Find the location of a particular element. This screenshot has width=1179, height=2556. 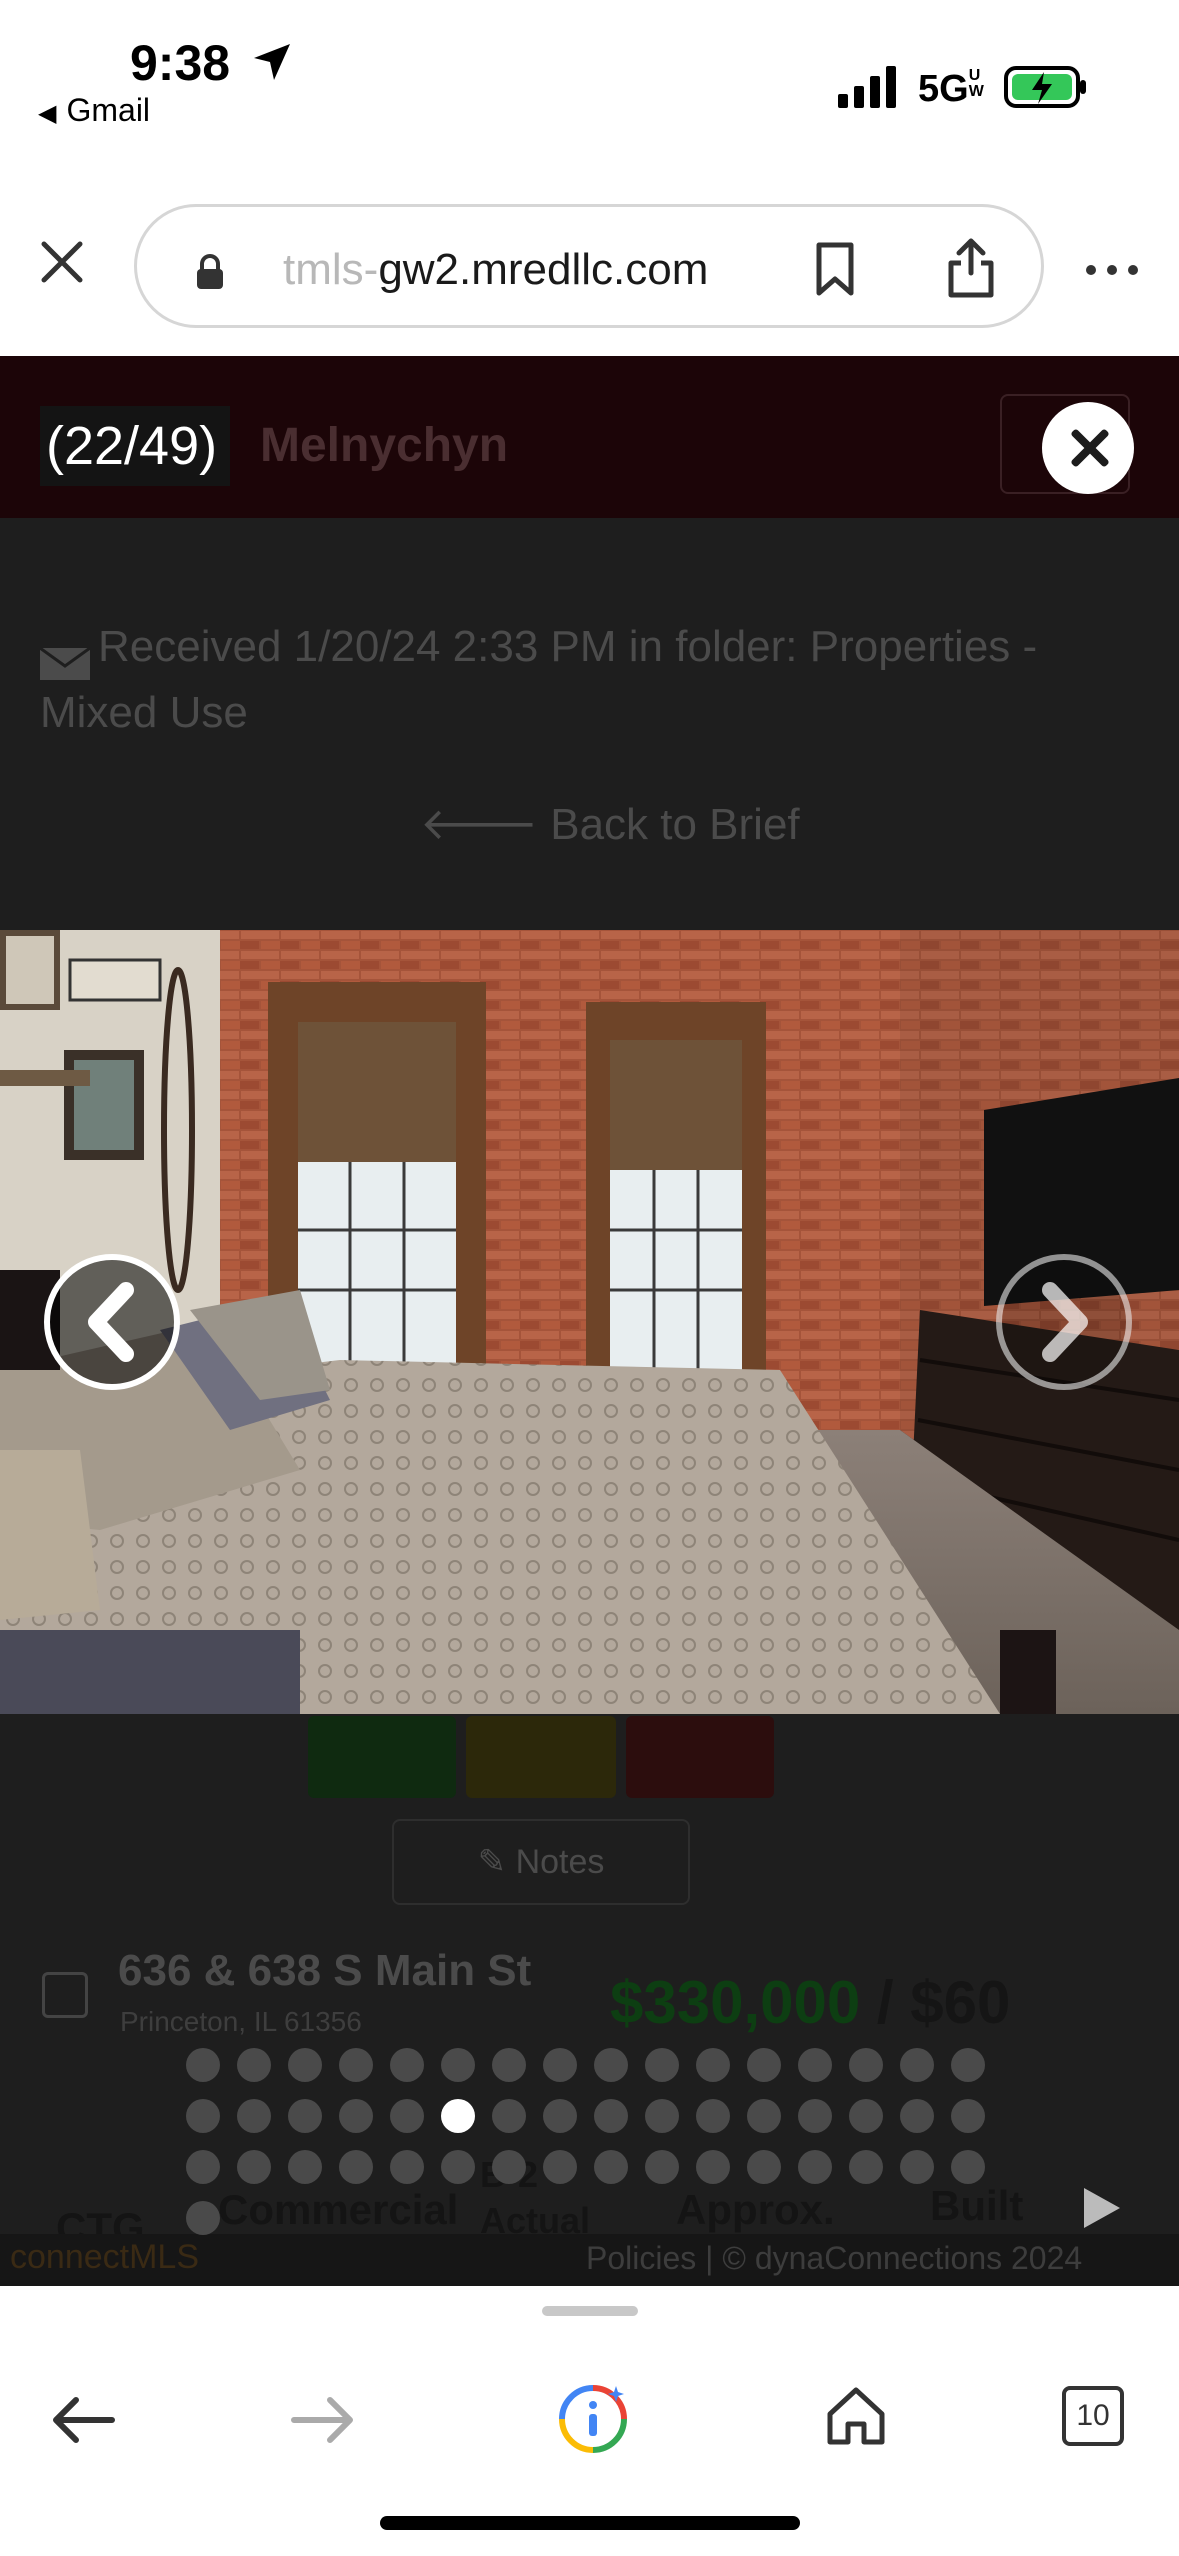

back-to-brief-link: 🡐 Back to Brief is located at coordinates (610, 823).